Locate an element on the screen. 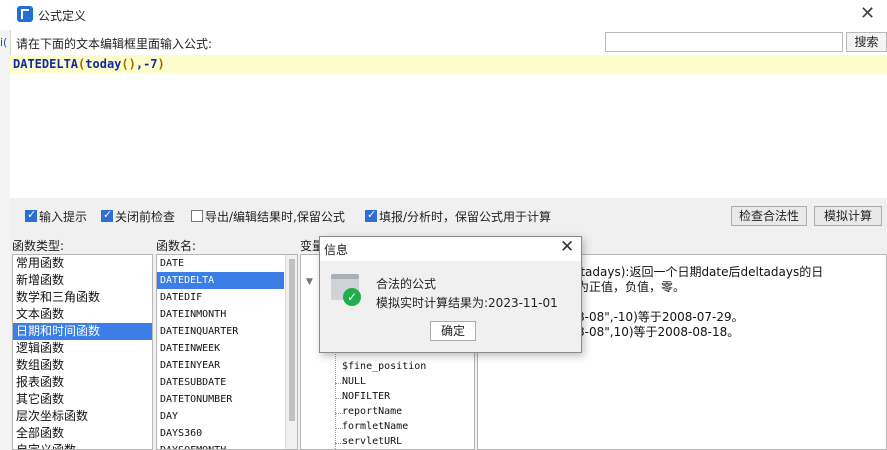 This screenshot has height=450, width=887. function-item: DATEINWEEK is located at coordinates (227, 348).